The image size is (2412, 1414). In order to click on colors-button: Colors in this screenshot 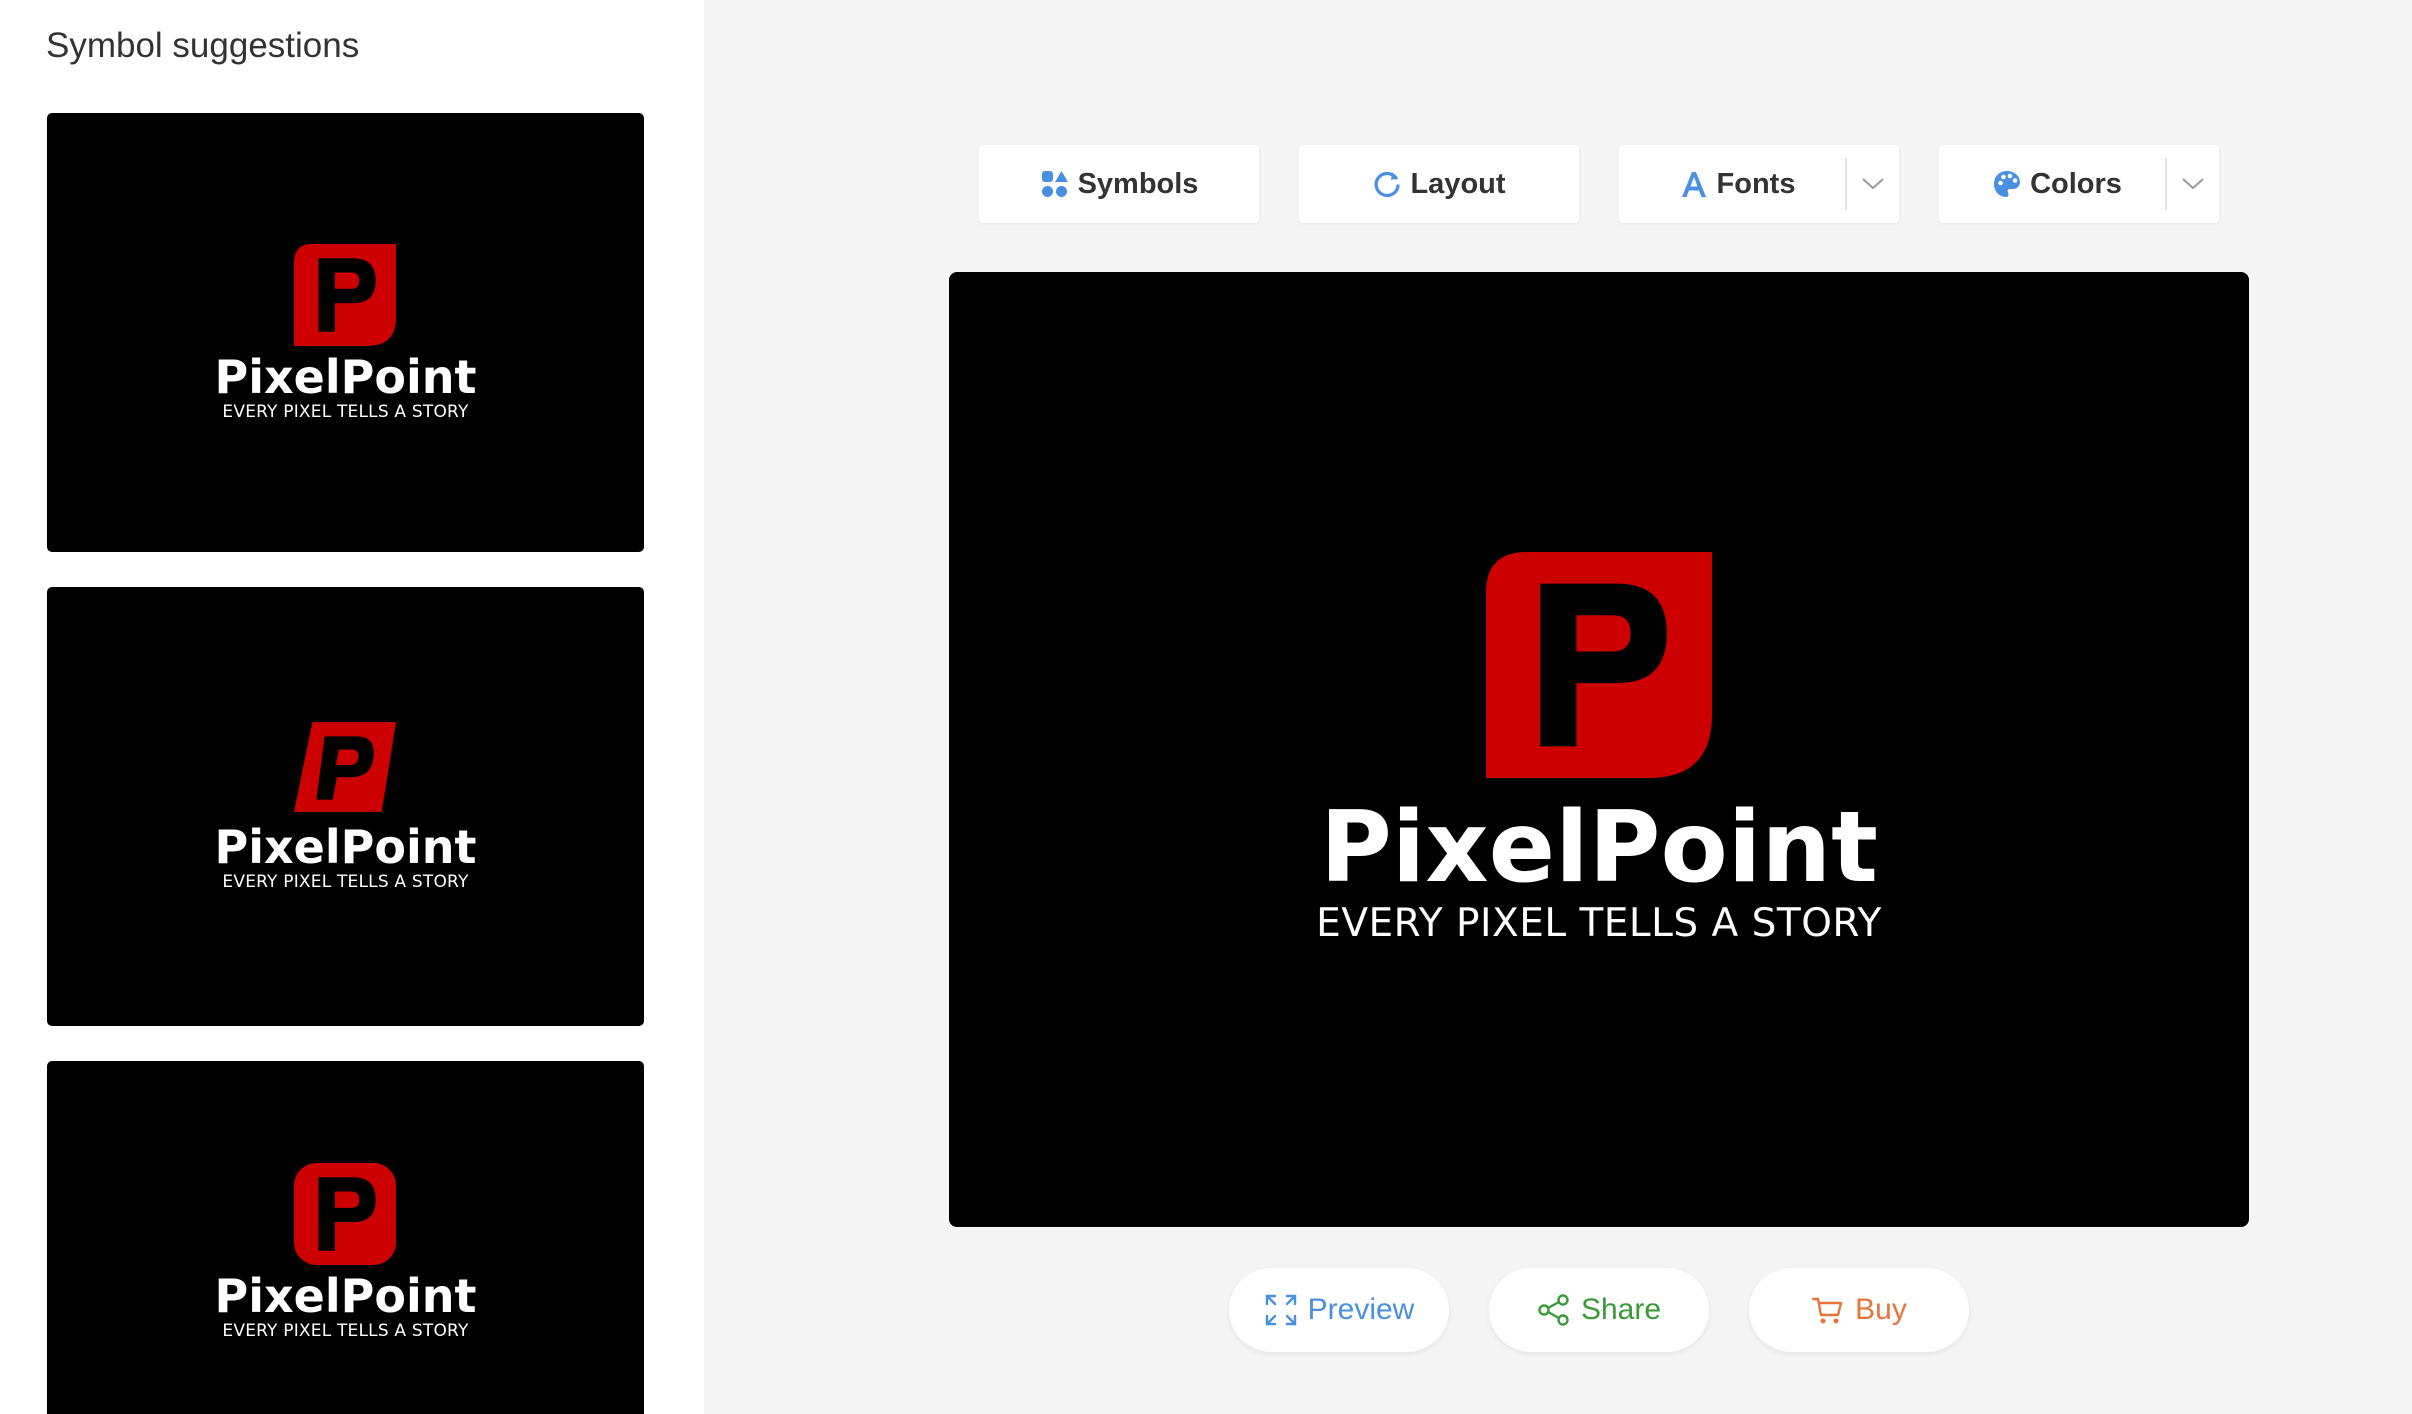, I will do `click(2079, 184)`.